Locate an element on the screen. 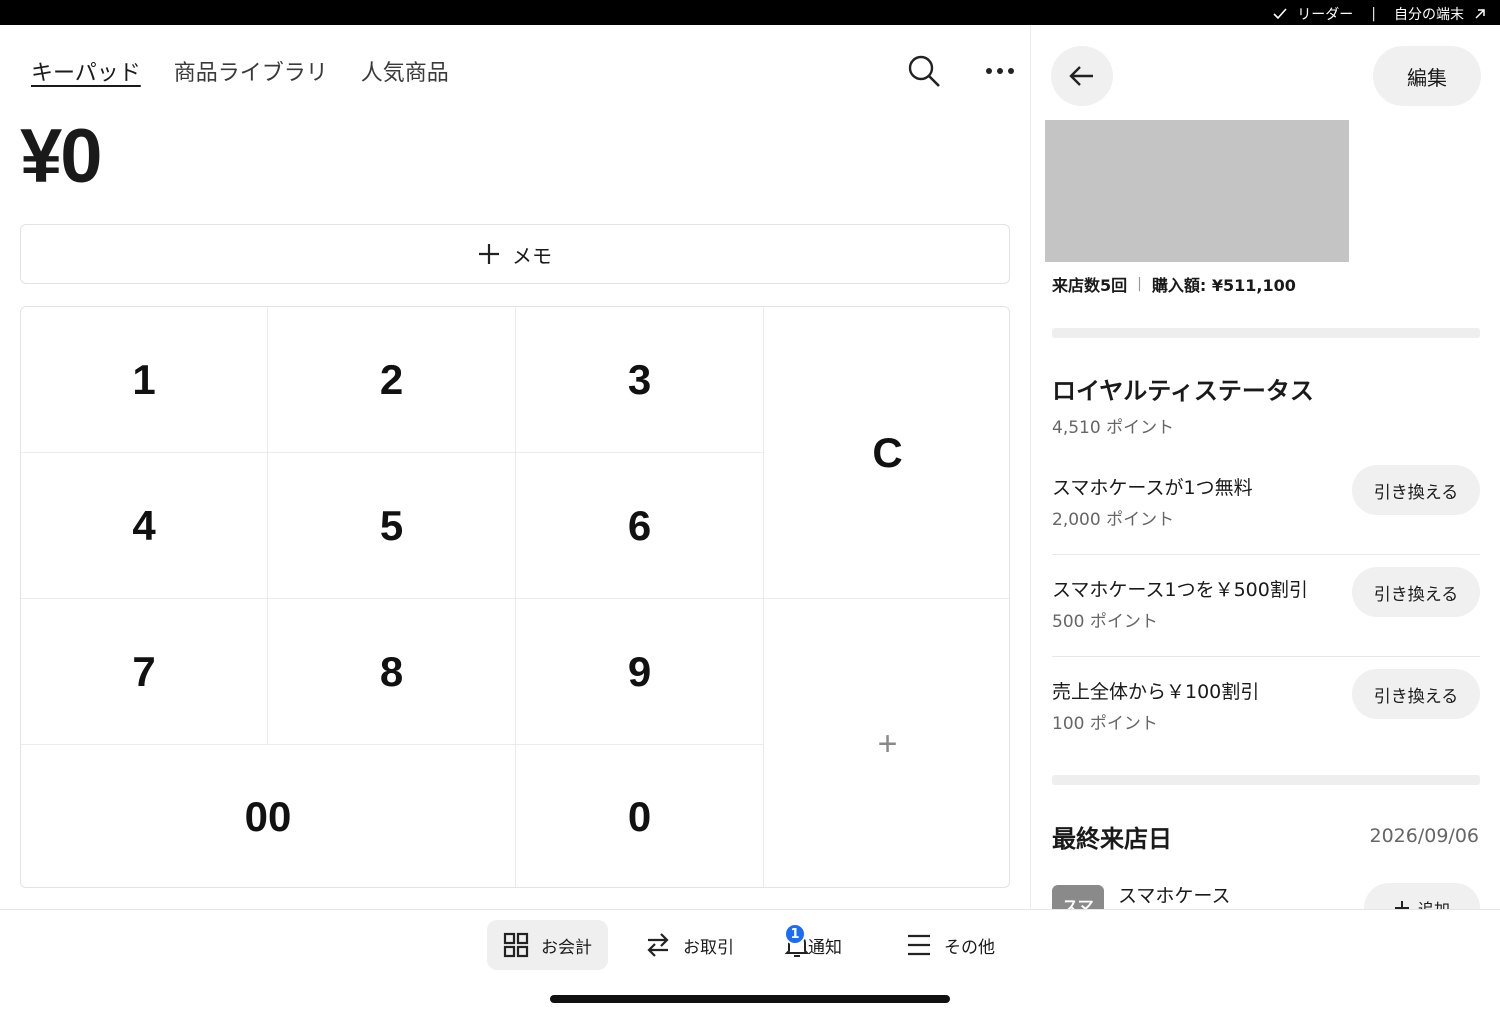 The width and height of the screenshot is (1500, 1012). visit-count: 来店数5回 is located at coordinates (1090, 285).